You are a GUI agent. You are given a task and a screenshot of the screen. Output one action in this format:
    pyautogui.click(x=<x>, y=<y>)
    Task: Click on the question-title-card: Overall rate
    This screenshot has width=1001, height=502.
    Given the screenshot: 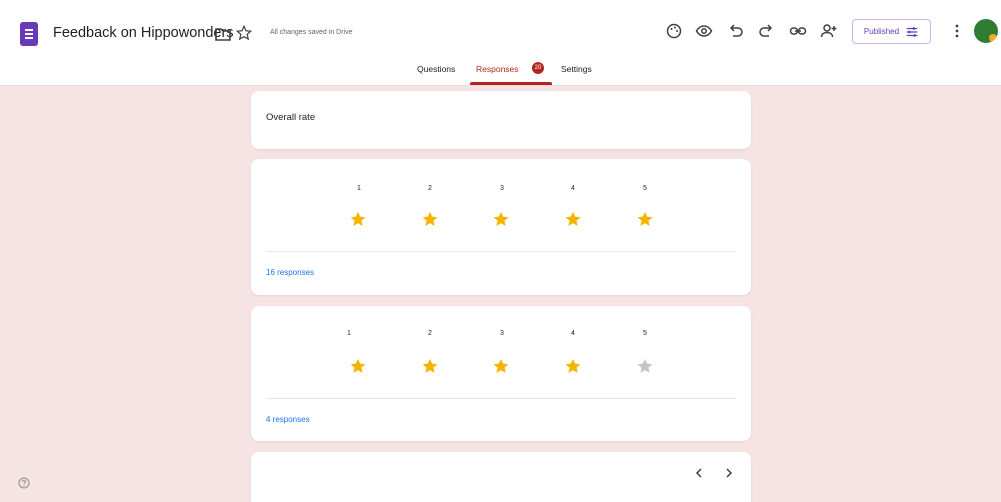 What is the action you would take?
    pyautogui.click(x=501, y=120)
    